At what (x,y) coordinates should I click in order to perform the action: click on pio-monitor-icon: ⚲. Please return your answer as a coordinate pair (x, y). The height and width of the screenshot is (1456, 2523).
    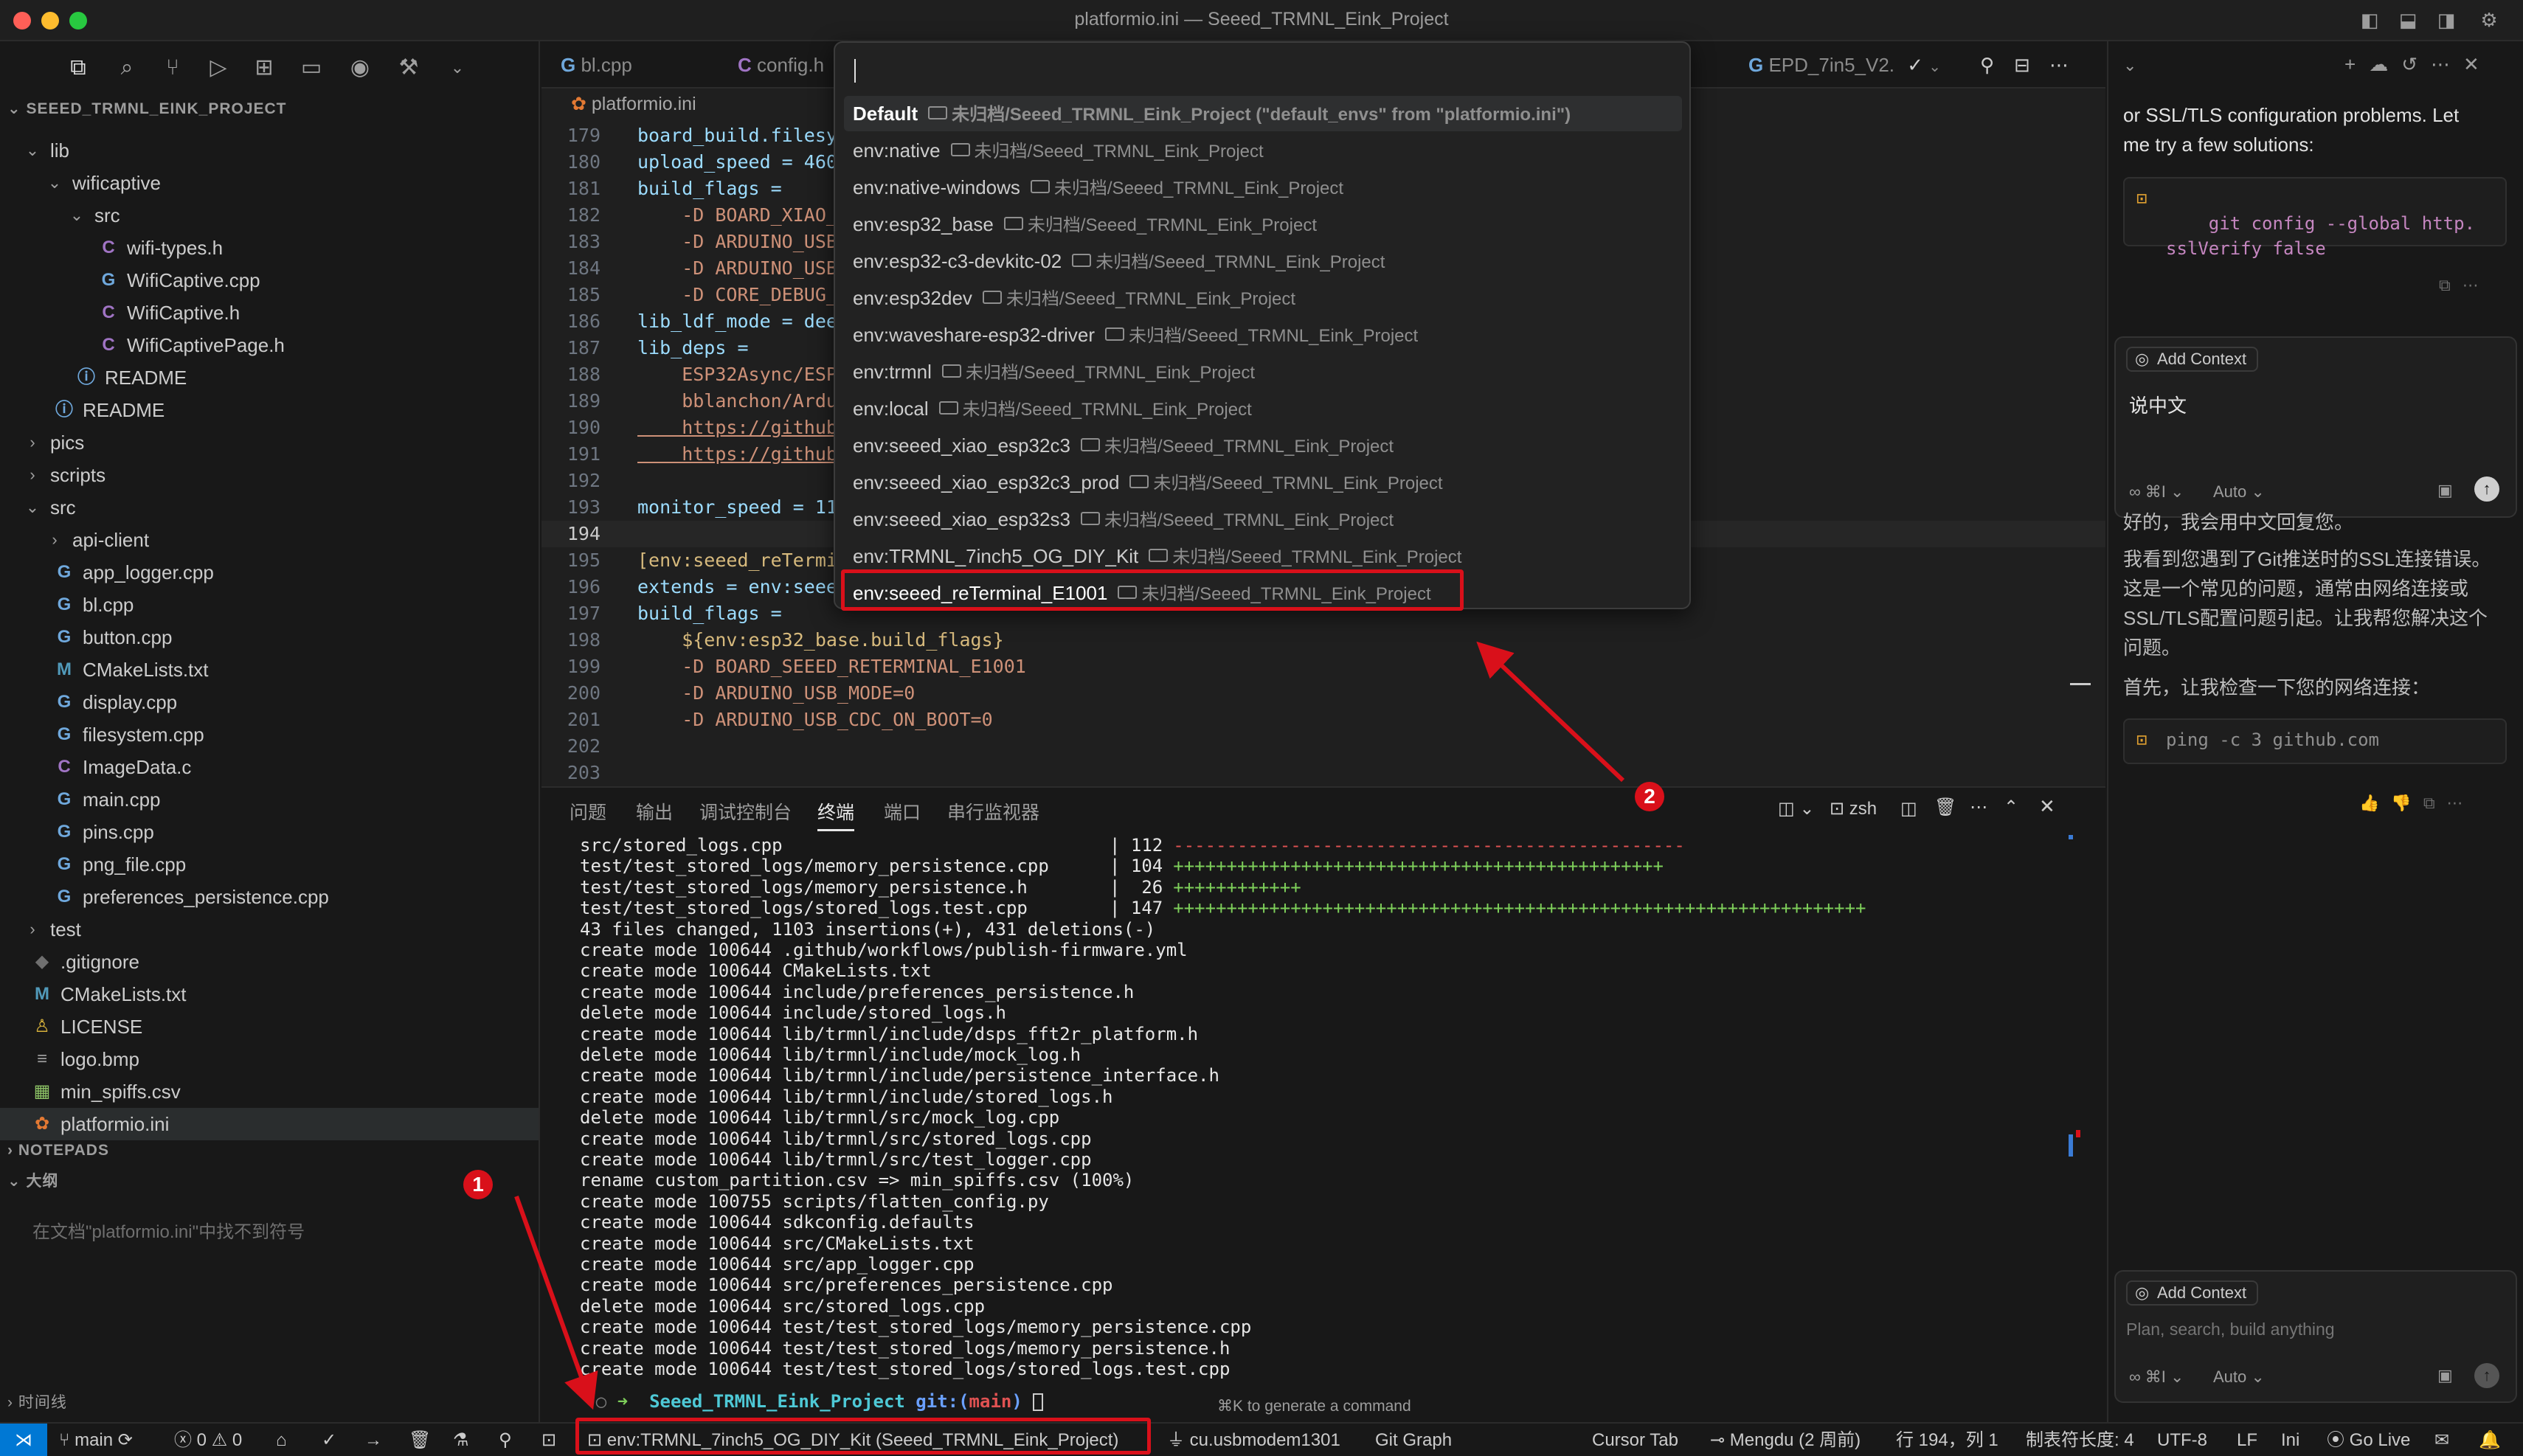
    Looking at the image, I should click on (505, 1440).